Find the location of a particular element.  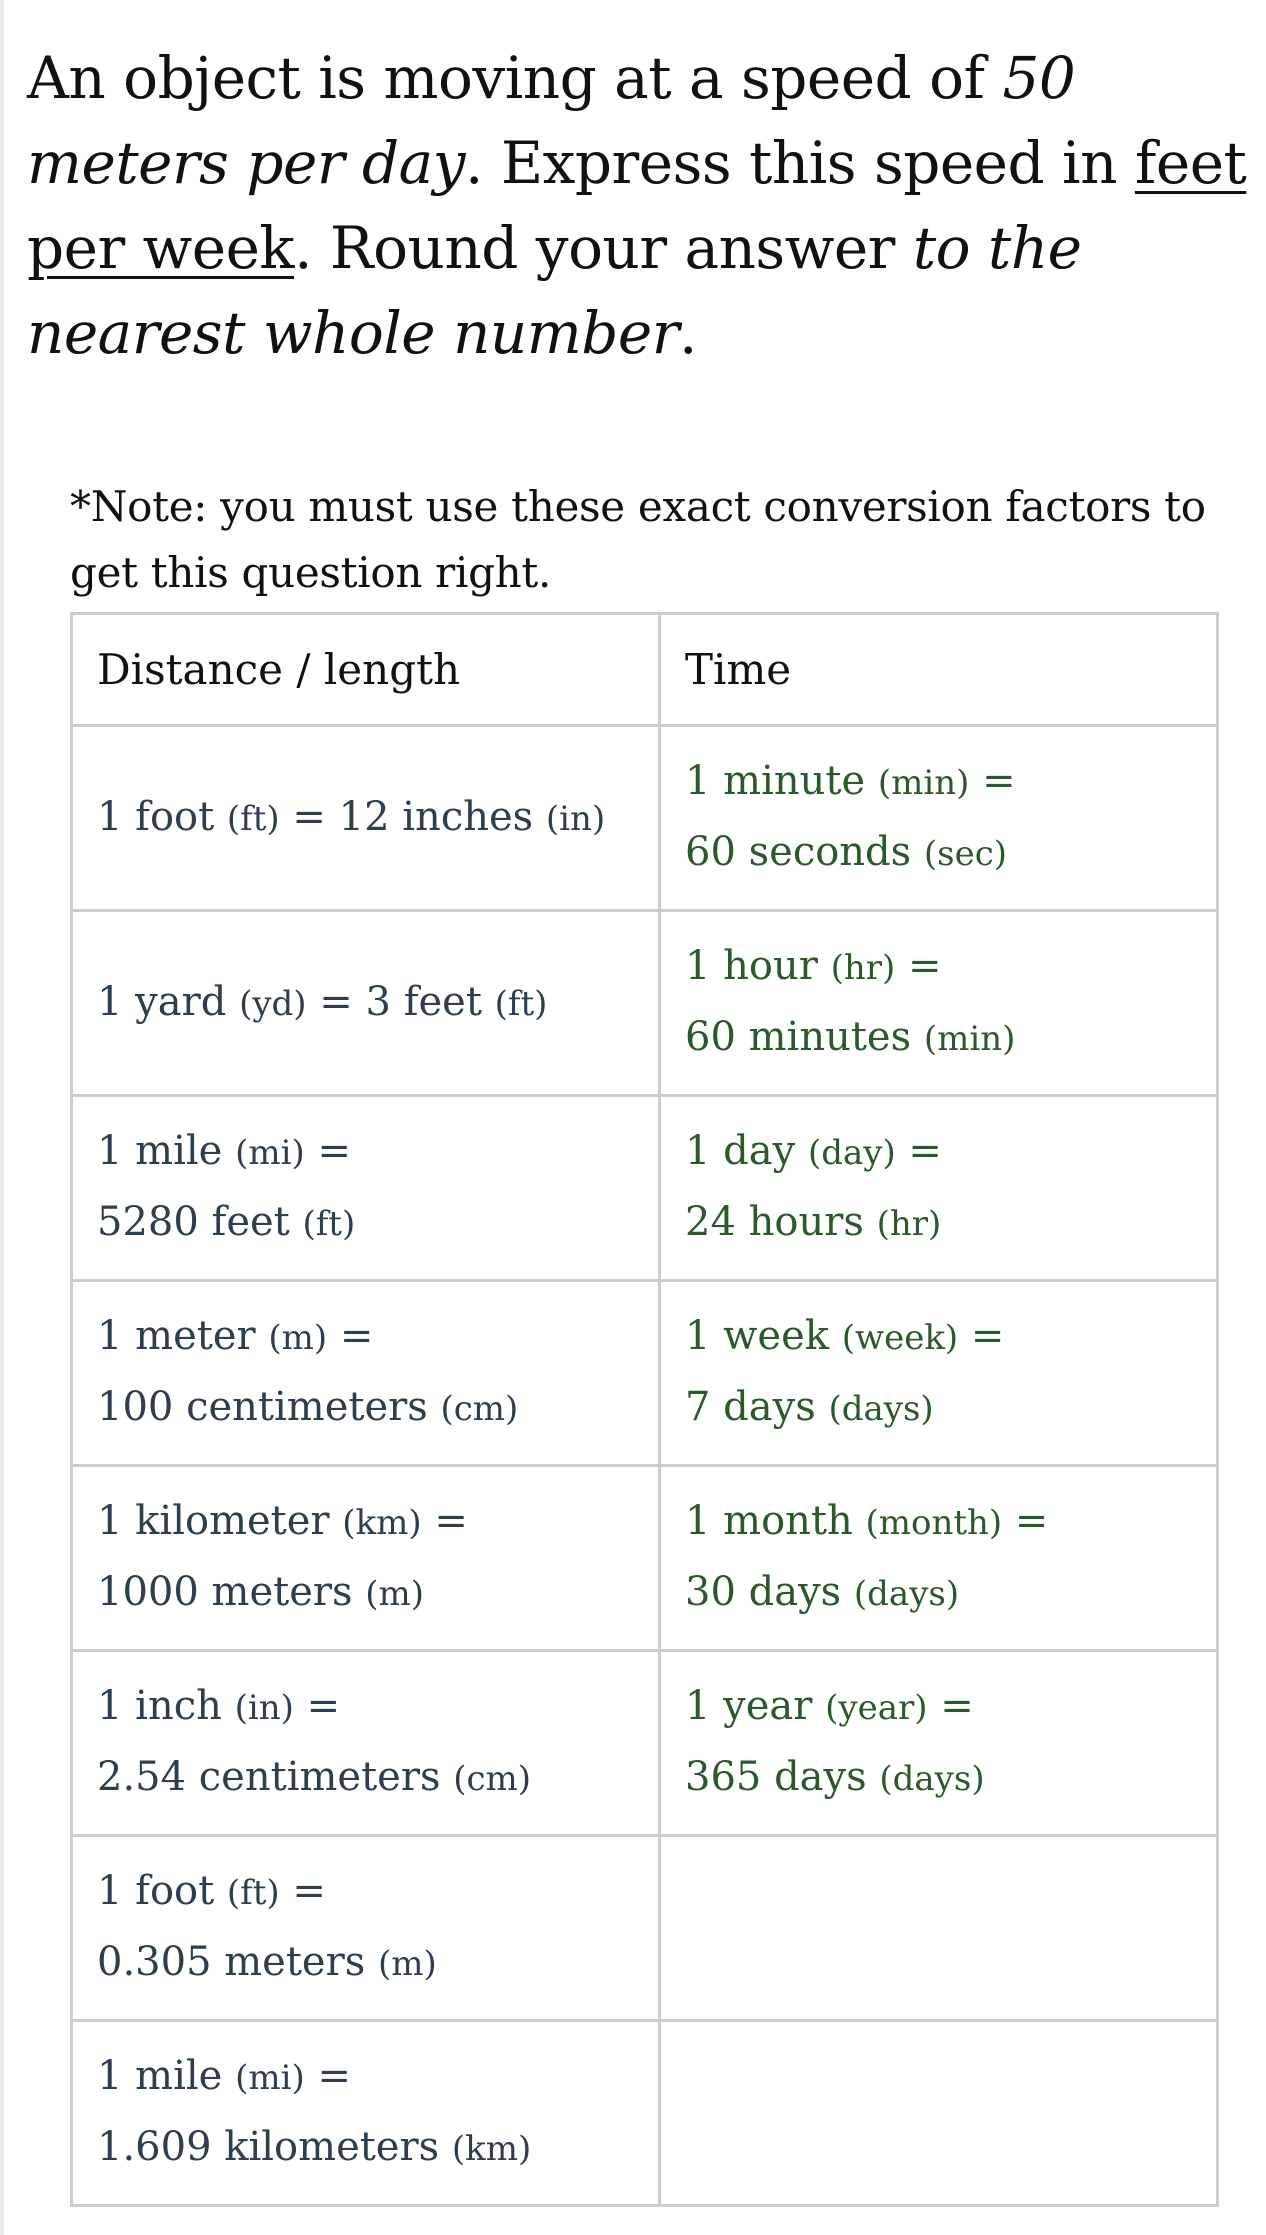

conversion-text: 1 yard is located at coordinates (168, 1001).